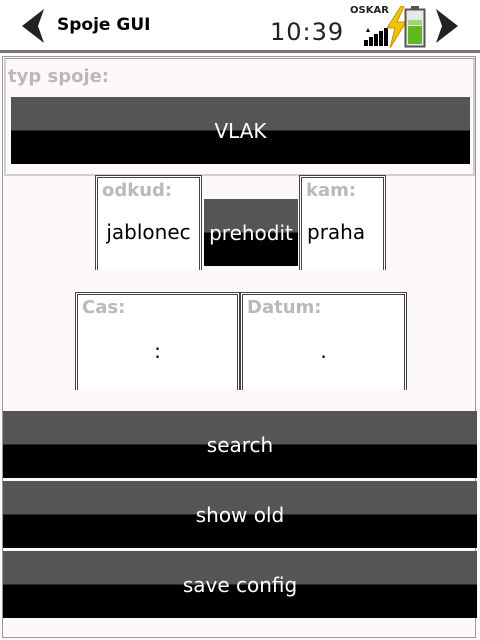 This screenshot has width=480, height=640. What do you see at coordinates (157, 351) in the screenshot?
I see `cas-value: :` at bounding box center [157, 351].